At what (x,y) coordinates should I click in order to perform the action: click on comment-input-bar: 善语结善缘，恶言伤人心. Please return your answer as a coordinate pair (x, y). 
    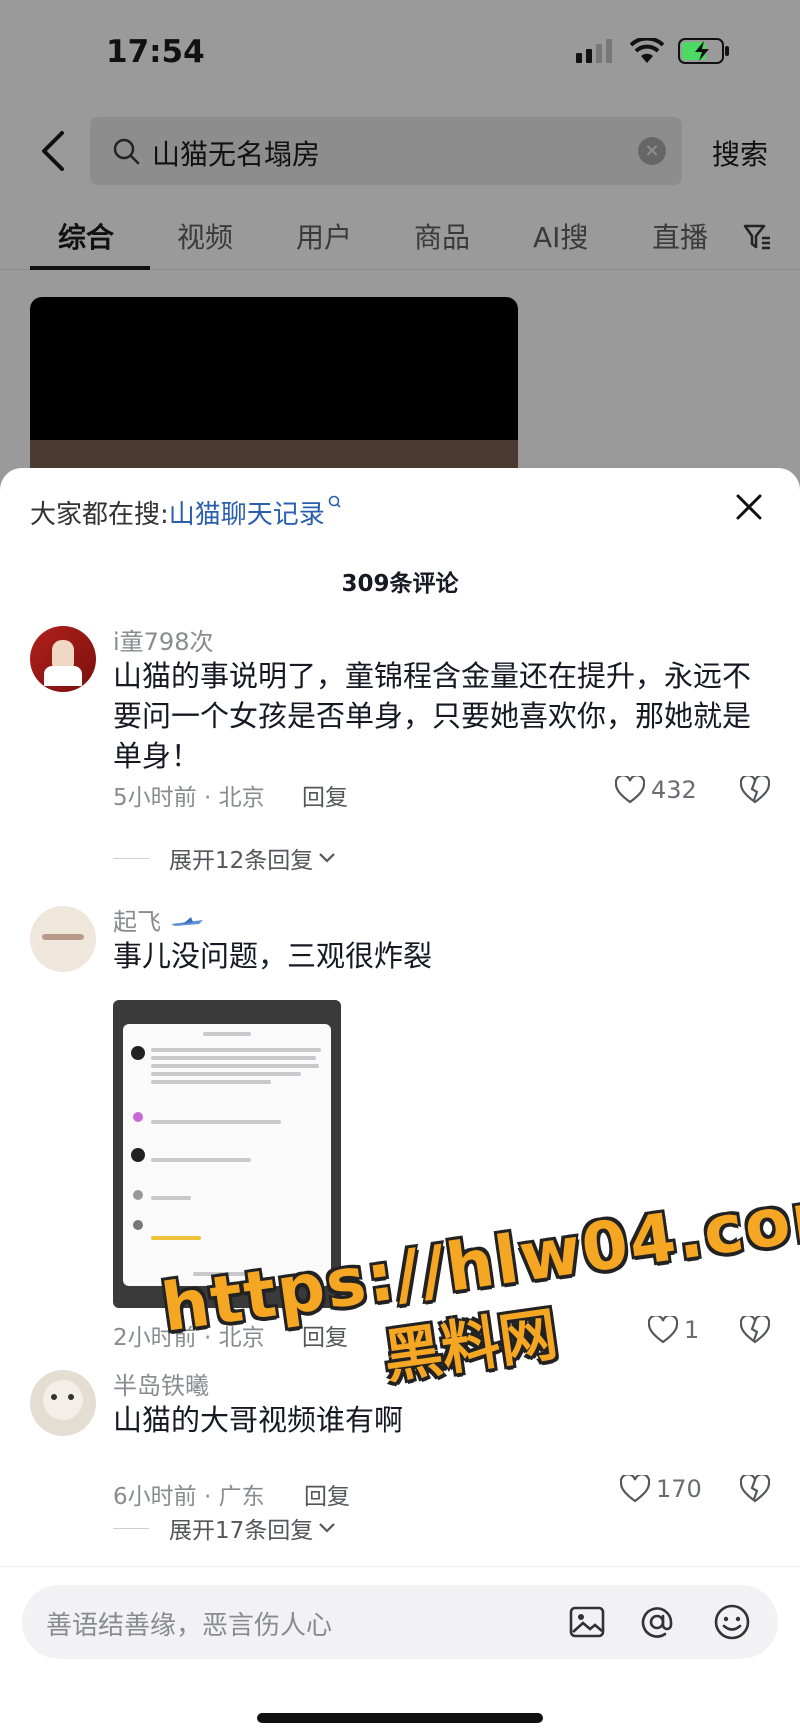
    Looking at the image, I should click on (400, 1650).